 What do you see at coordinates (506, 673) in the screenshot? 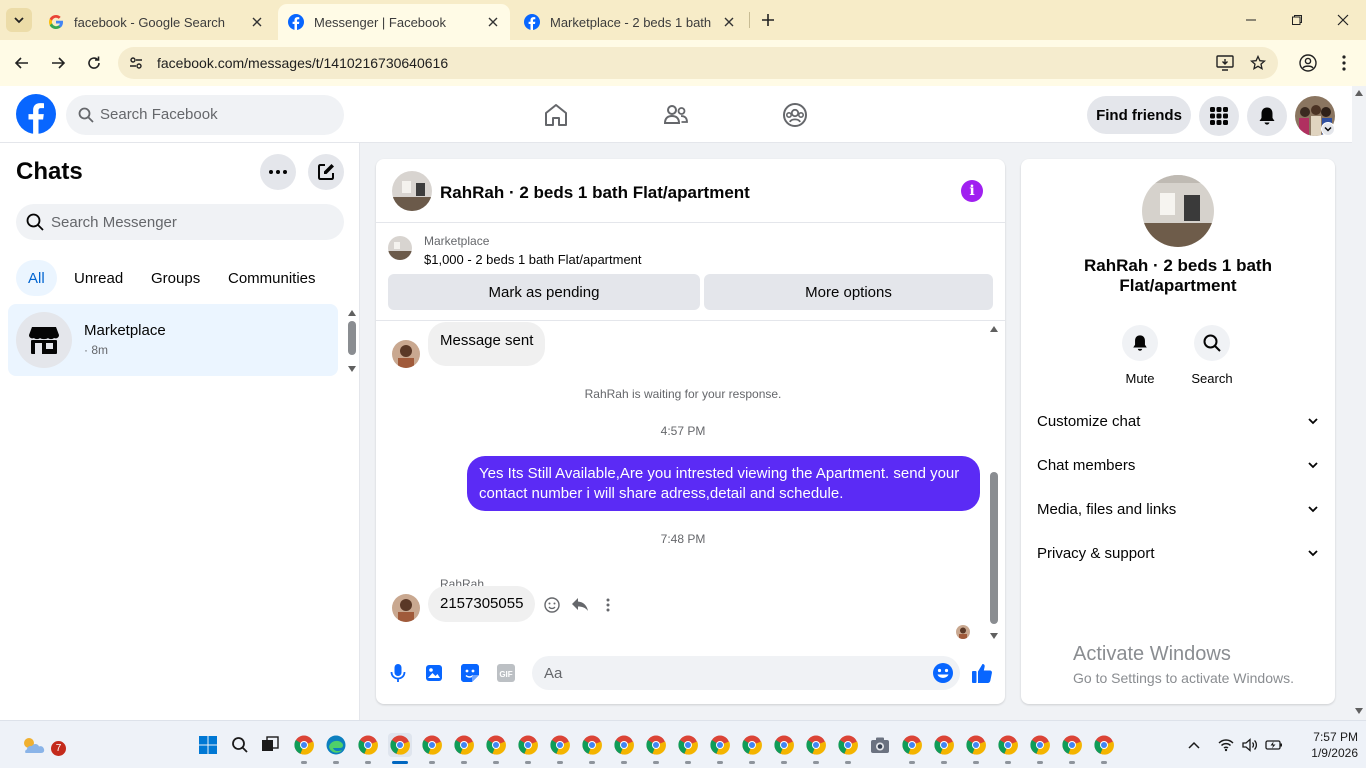
I see `gif-button: GIF` at bounding box center [506, 673].